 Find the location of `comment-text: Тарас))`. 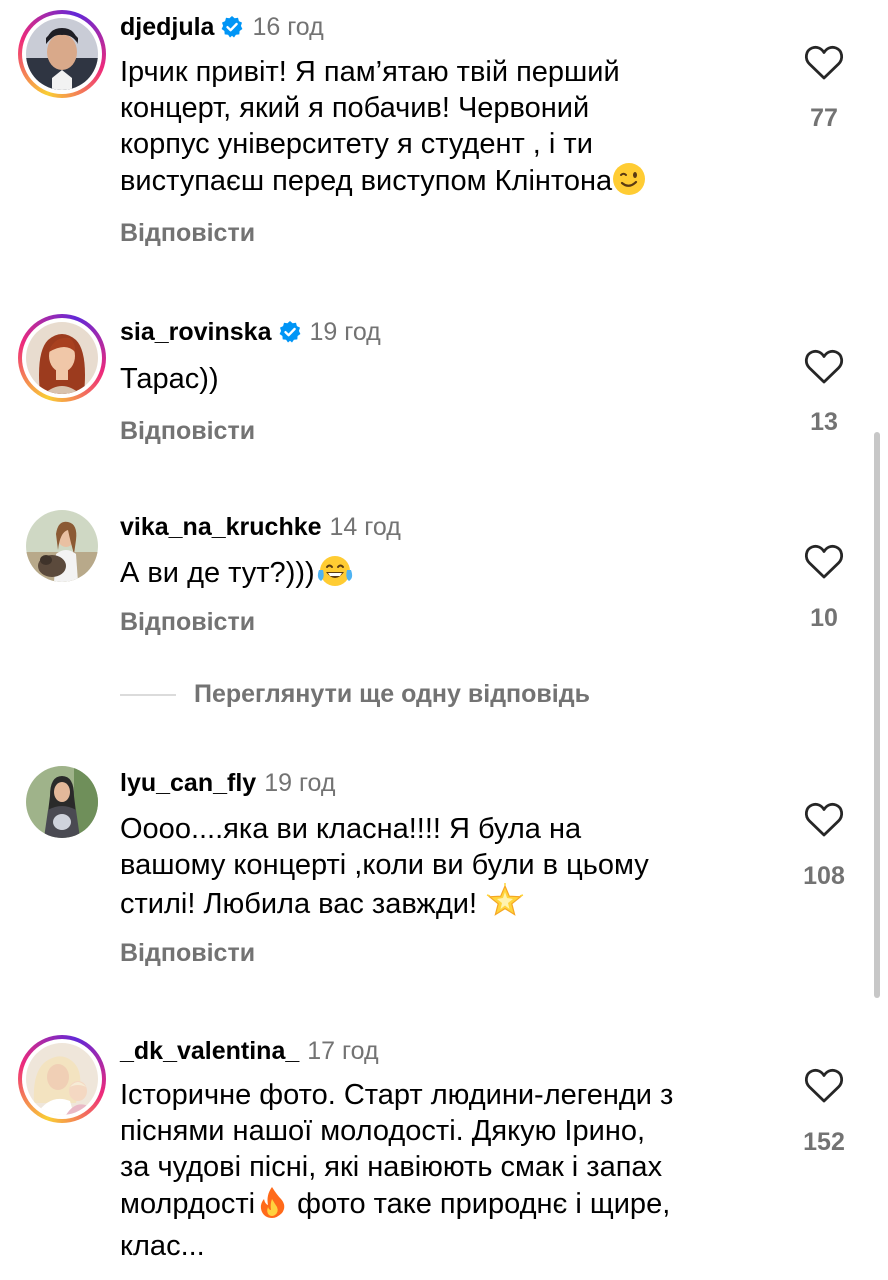

comment-text: Тарас)) is located at coordinates (169, 379).